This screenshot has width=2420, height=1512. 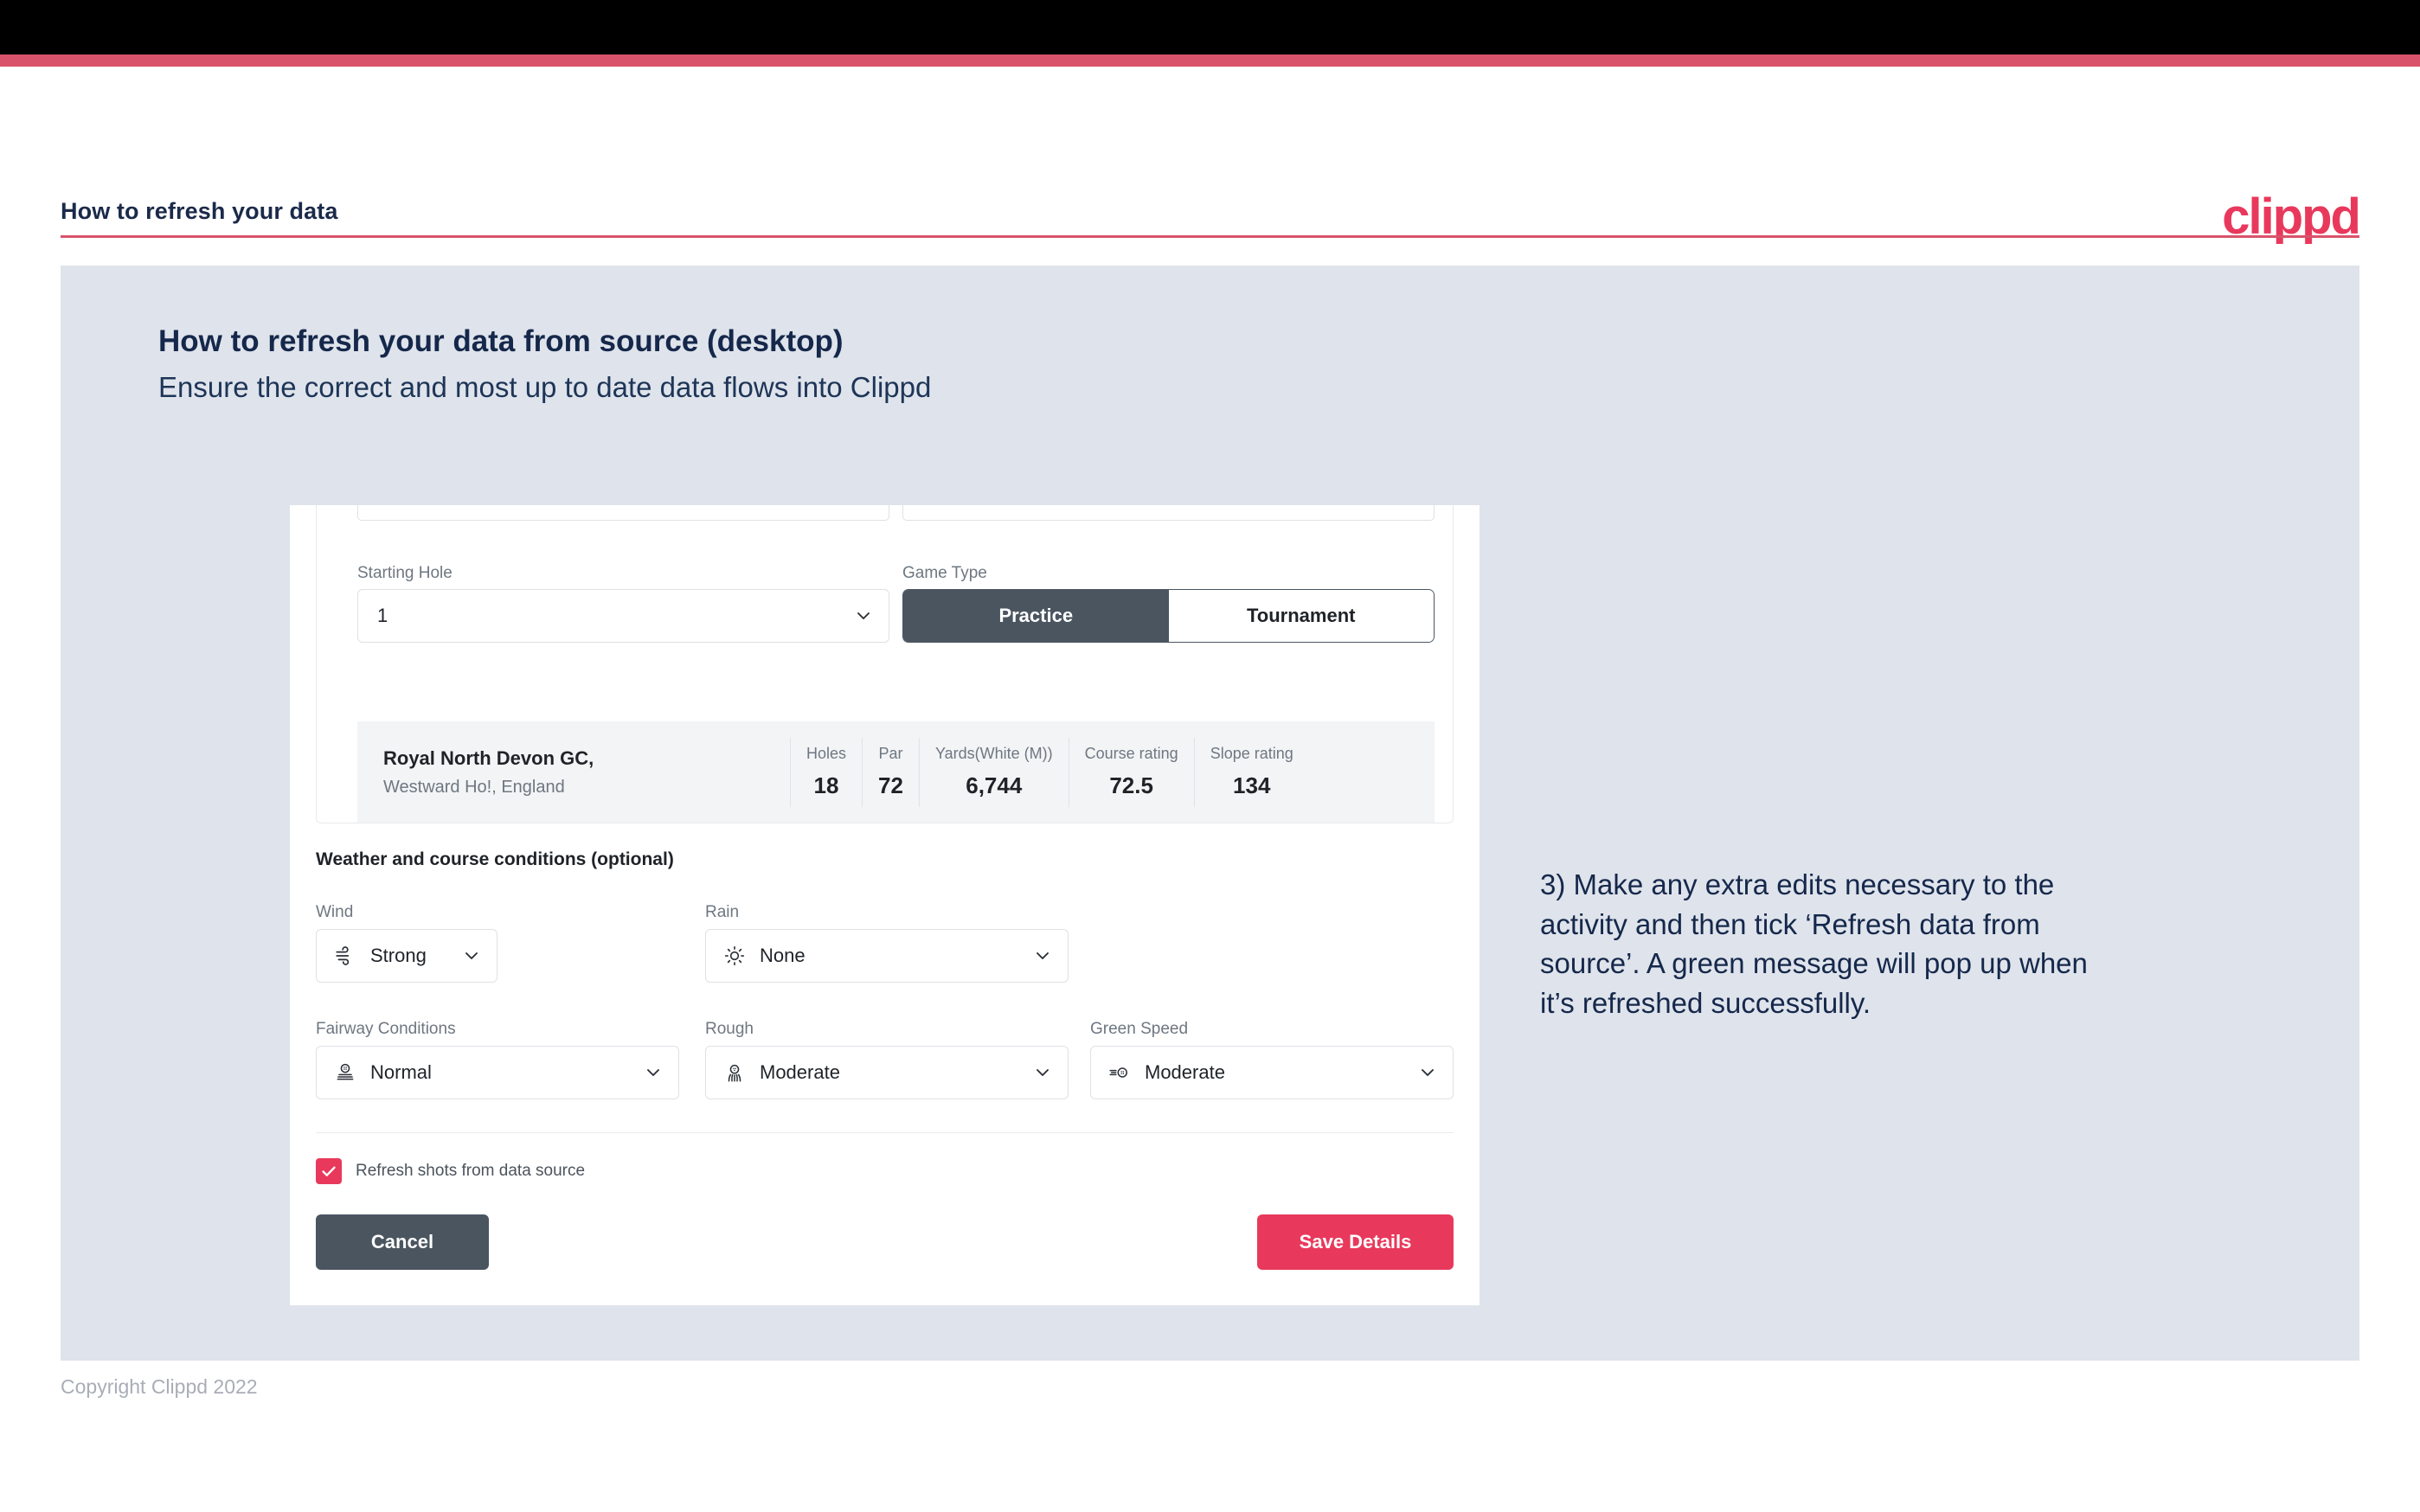 What do you see at coordinates (382, 615) in the screenshot?
I see `starting-hole-value: 1` at bounding box center [382, 615].